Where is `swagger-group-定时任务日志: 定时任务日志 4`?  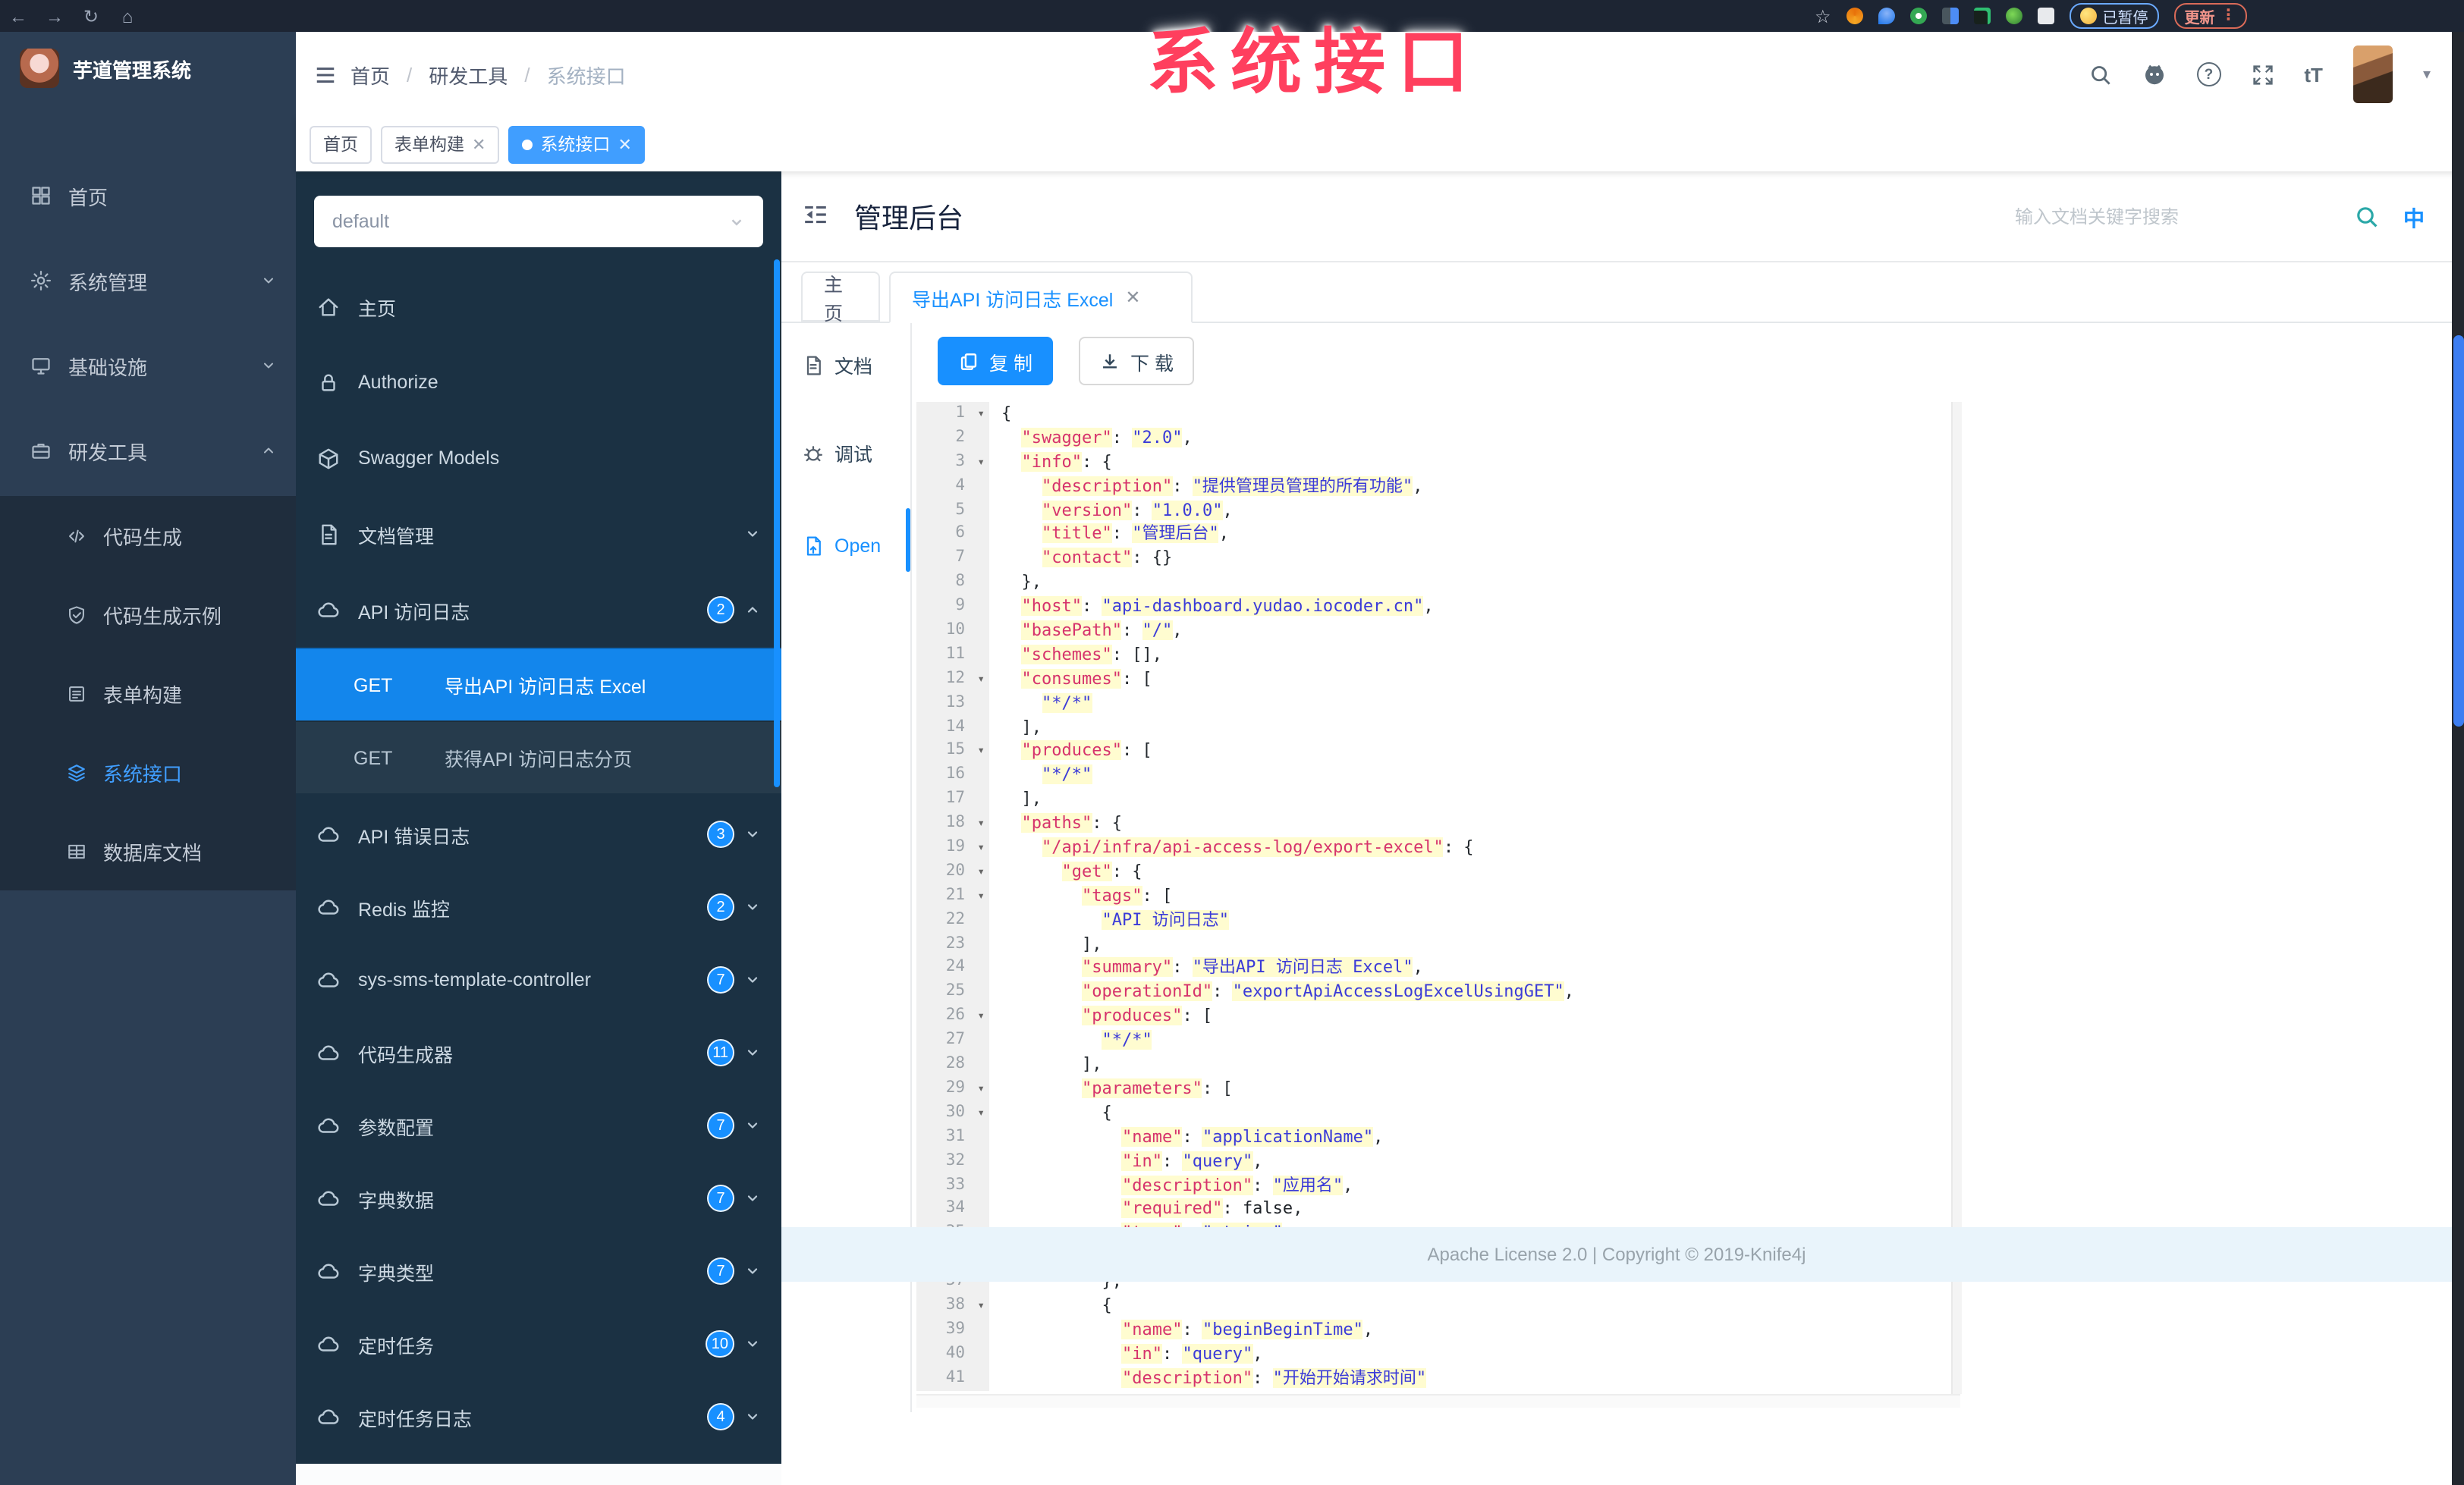
swagger-group-定时任务日志: 定时任务日志 4 is located at coordinates (538, 1417).